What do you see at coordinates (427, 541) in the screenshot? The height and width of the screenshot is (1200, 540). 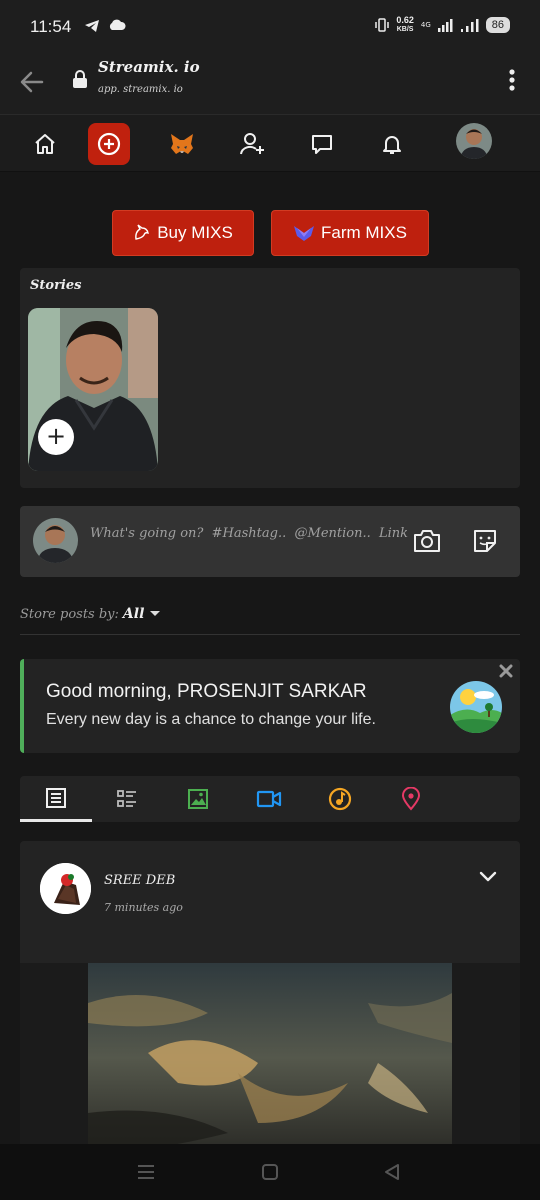 I see `camera-icon` at bounding box center [427, 541].